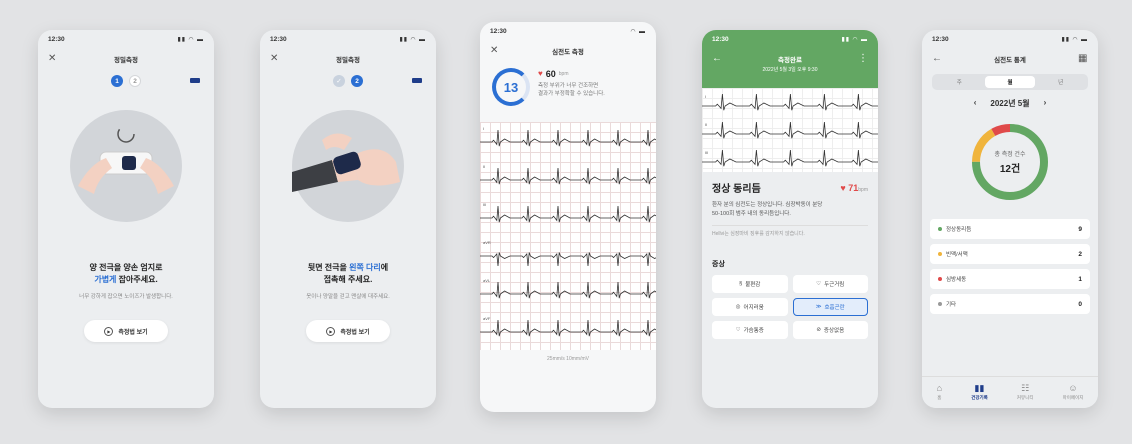  Describe the element at coordinates (940, 254) in the screenshot. I see `yellow-dot-icon` at that location.